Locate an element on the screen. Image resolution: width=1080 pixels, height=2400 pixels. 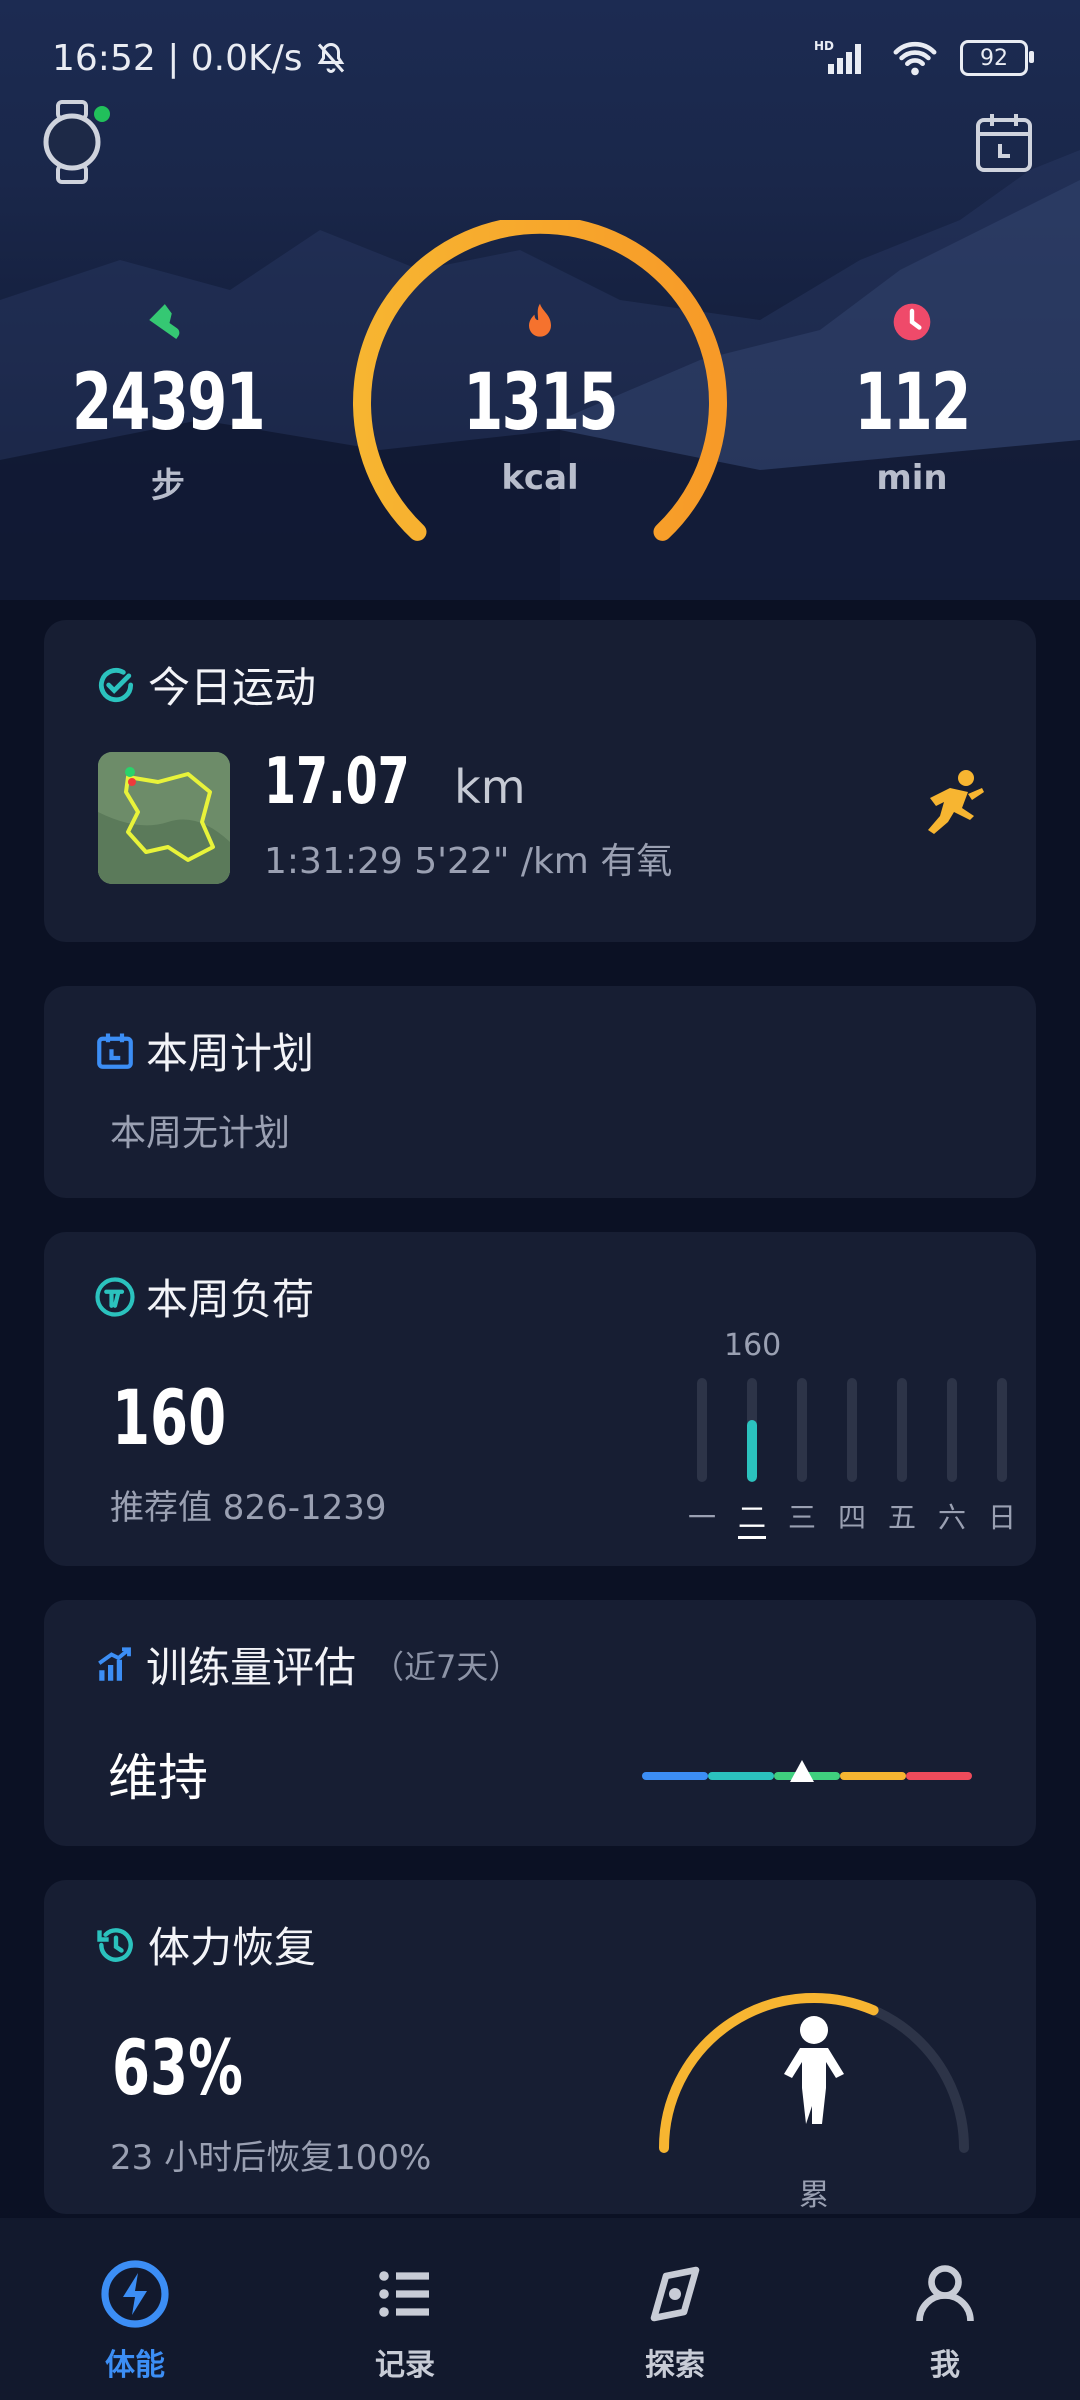
trend-chart-icon is located at coordinates (114, 1663).